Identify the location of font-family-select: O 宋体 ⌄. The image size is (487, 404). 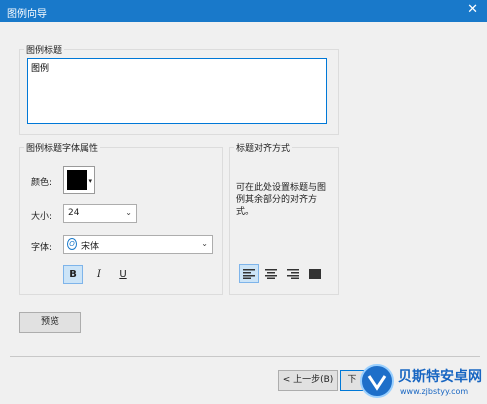
(138, 244).